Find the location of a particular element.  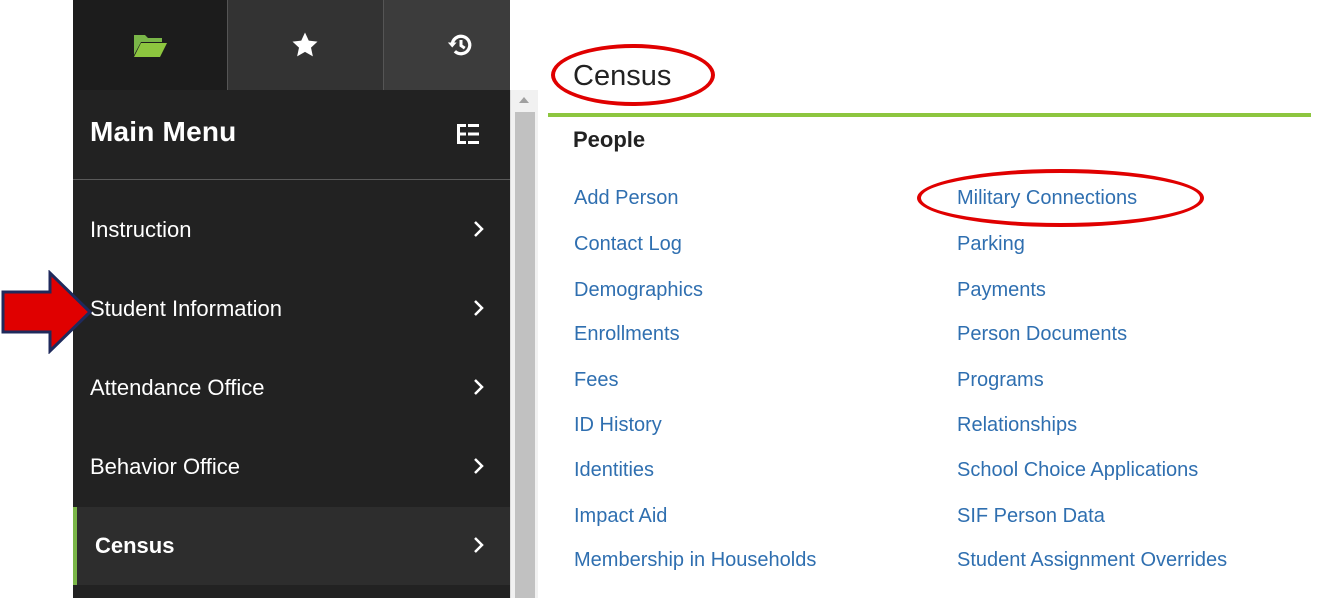

menu-item-label: Census is located at coordinates (135, 545).